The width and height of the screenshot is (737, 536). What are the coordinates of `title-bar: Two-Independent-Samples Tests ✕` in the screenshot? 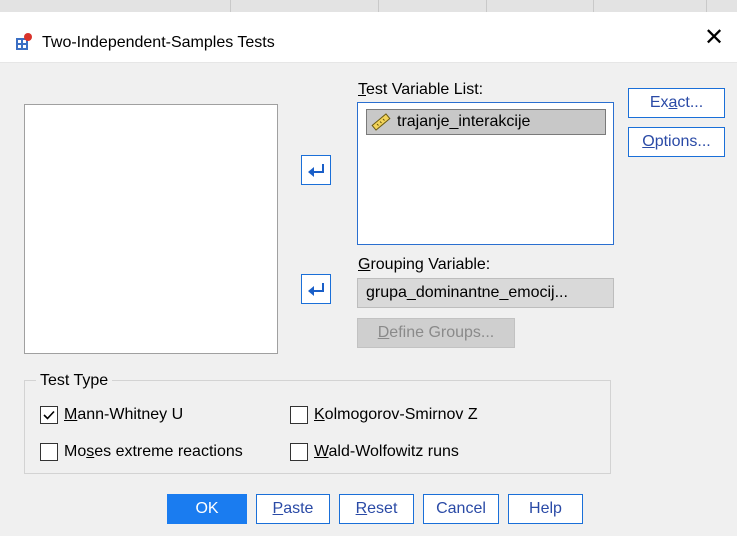 It's located at (368, 37).